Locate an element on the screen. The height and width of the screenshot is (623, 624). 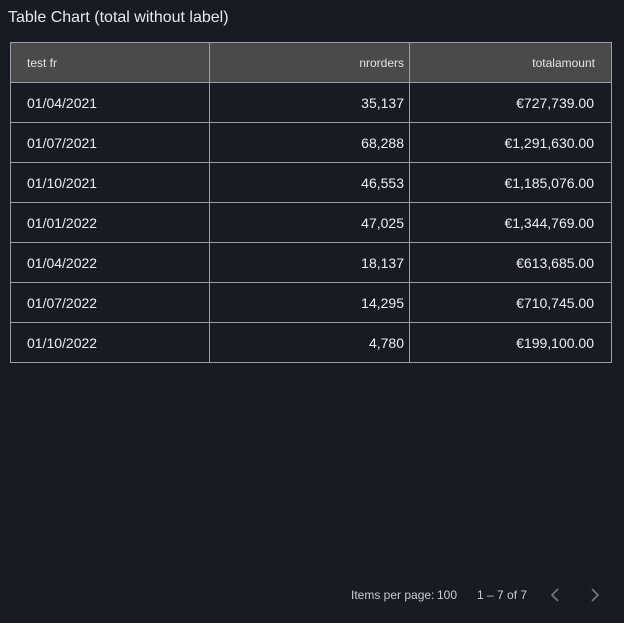
cell-nrorders: 35,137 is located at coordinates (309, 102).